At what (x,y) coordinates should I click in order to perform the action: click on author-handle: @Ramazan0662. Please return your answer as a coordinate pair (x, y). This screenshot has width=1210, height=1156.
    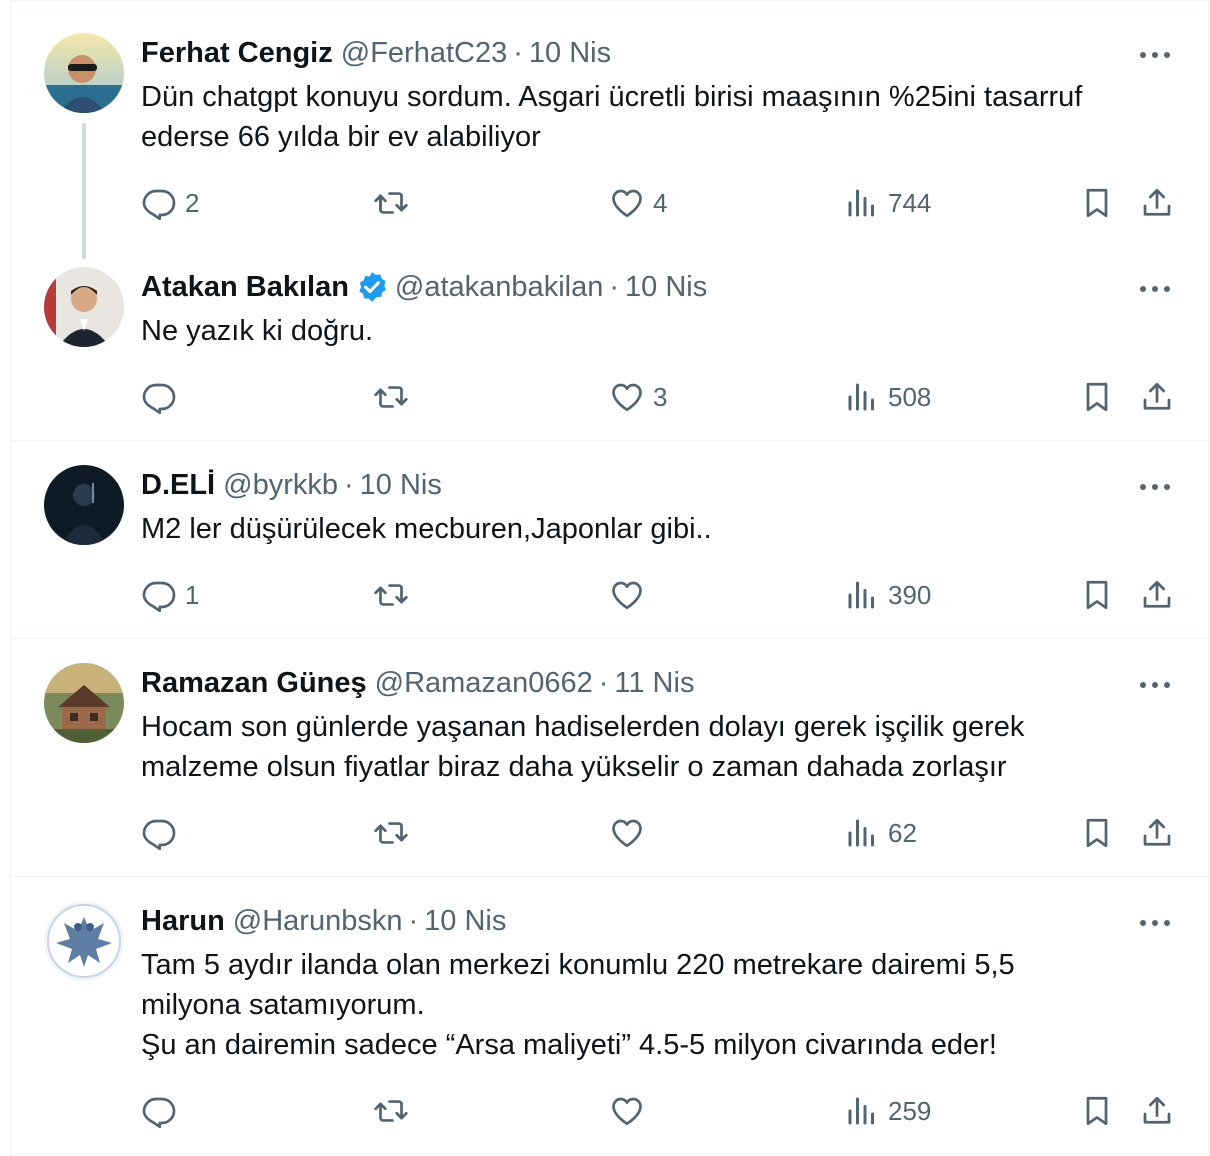
    Looking at the image, I should click on (484, 683).